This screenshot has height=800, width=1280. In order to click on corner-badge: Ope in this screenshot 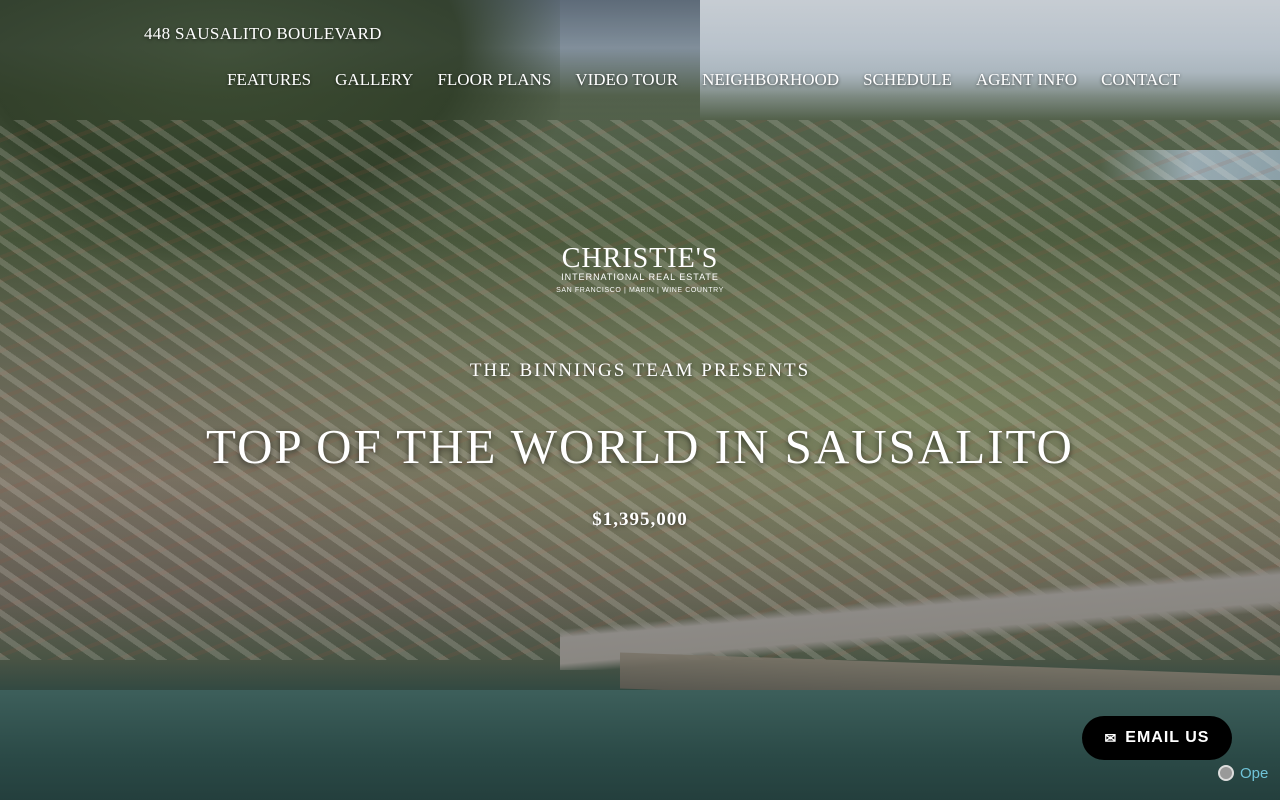, I will do `click(1243, 773)`.